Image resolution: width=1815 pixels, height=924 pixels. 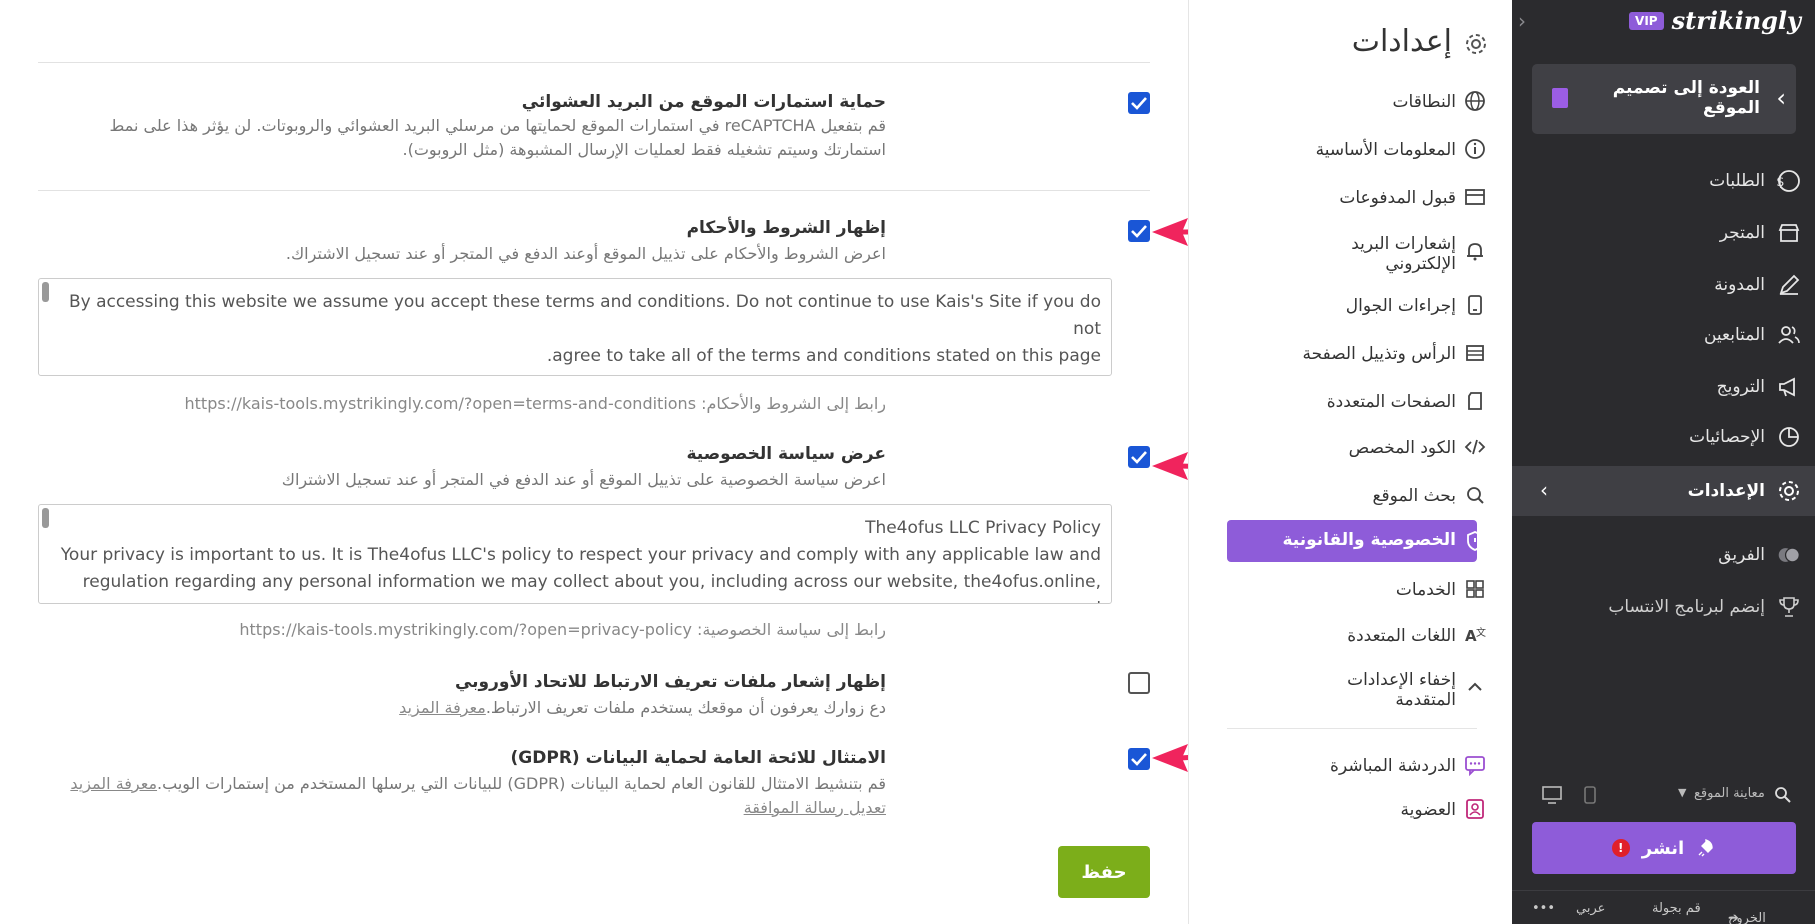 I want to click on sidebar-item-label: الطلبات, so click(x=1737, y=181).